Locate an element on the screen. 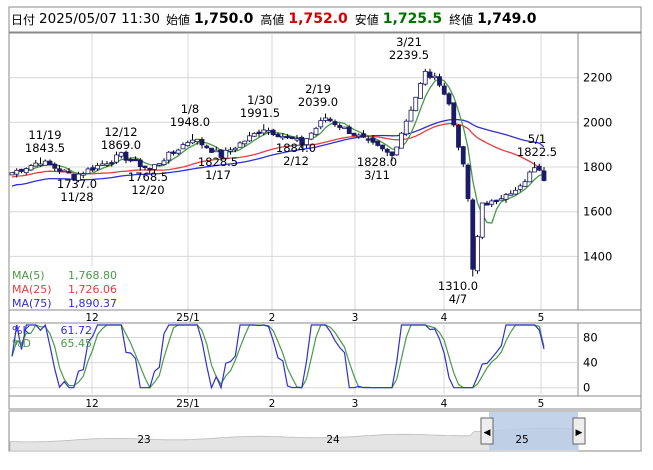 The width and height of the screenshot is (653, 470). ma-legend-value: 1,768.80 is located at coordinates (92, 275).